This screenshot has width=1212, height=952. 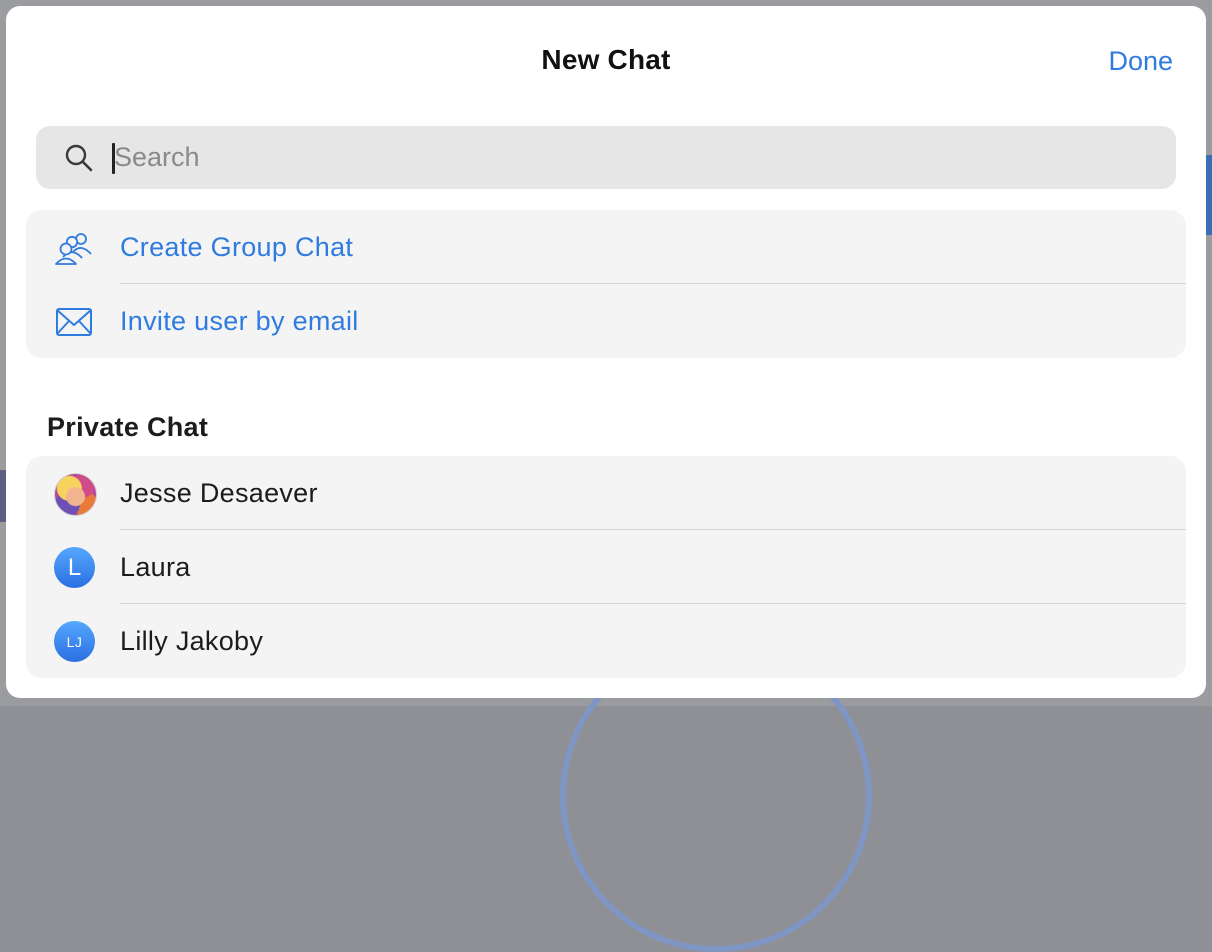 What do you see at coordinates (606, 321) in the screenshot?
I see `invite-by-email-item: Invite user by email` at bounding box center [606, 321].